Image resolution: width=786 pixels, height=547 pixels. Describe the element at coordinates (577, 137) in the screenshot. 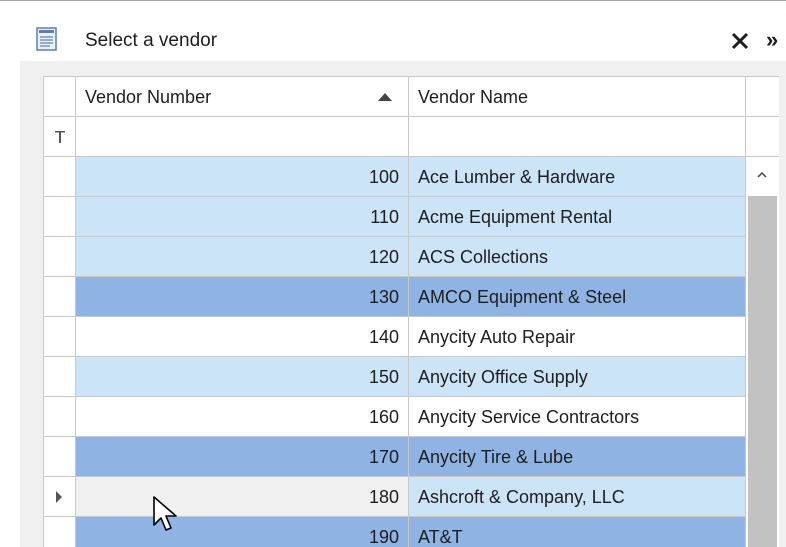

I see `filter-vendor-name-input` at that location.